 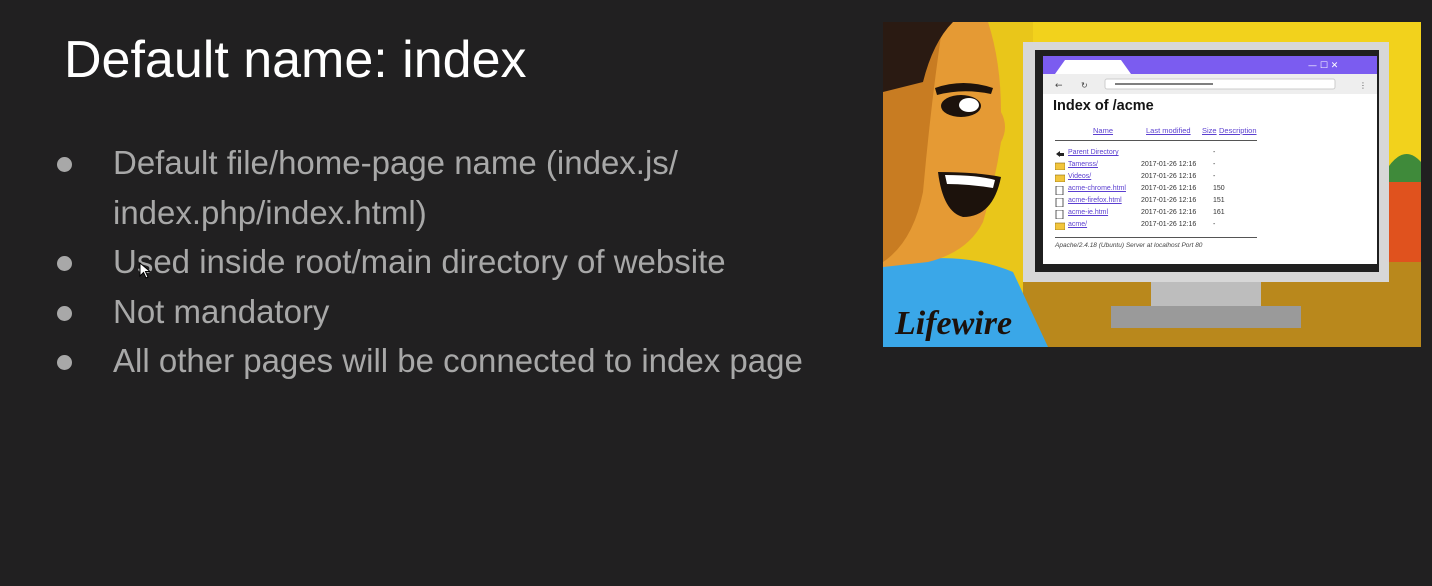 What do you see at coordinates (1159, 167) in the screenshot?
I see `list-item: Tamenss/ 2017-01-26 12:16 -` at bounding box center [1159, 167].